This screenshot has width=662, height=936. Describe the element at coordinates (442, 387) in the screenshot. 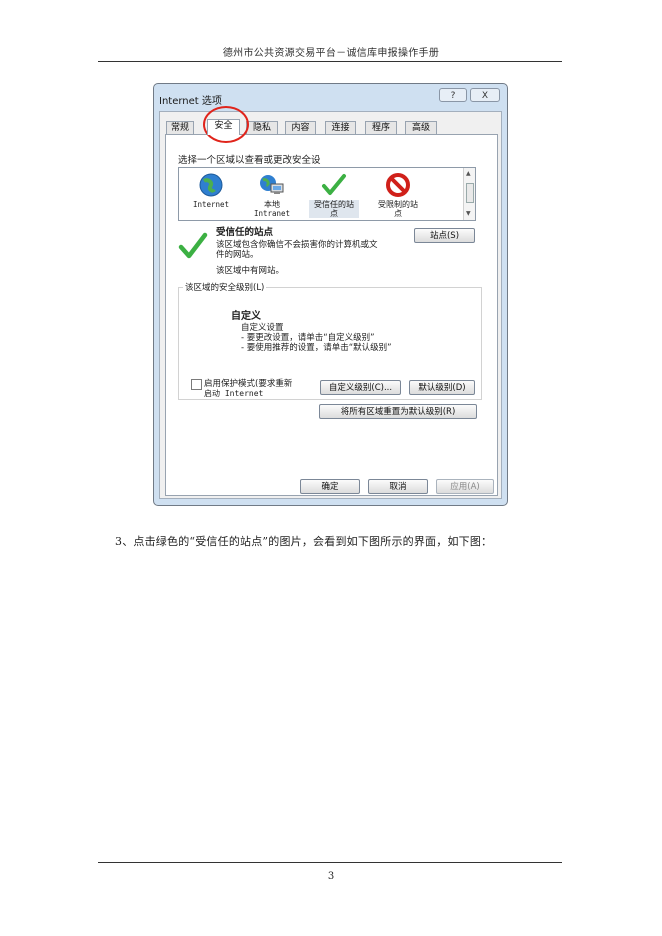

I see `default-level-button: 默认级别(D)` at that location.